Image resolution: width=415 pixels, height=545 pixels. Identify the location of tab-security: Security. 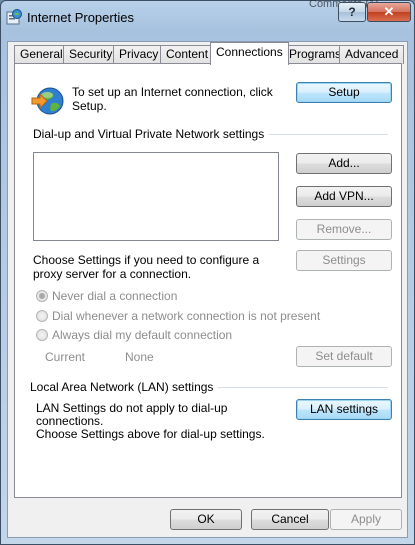
(91, 54).